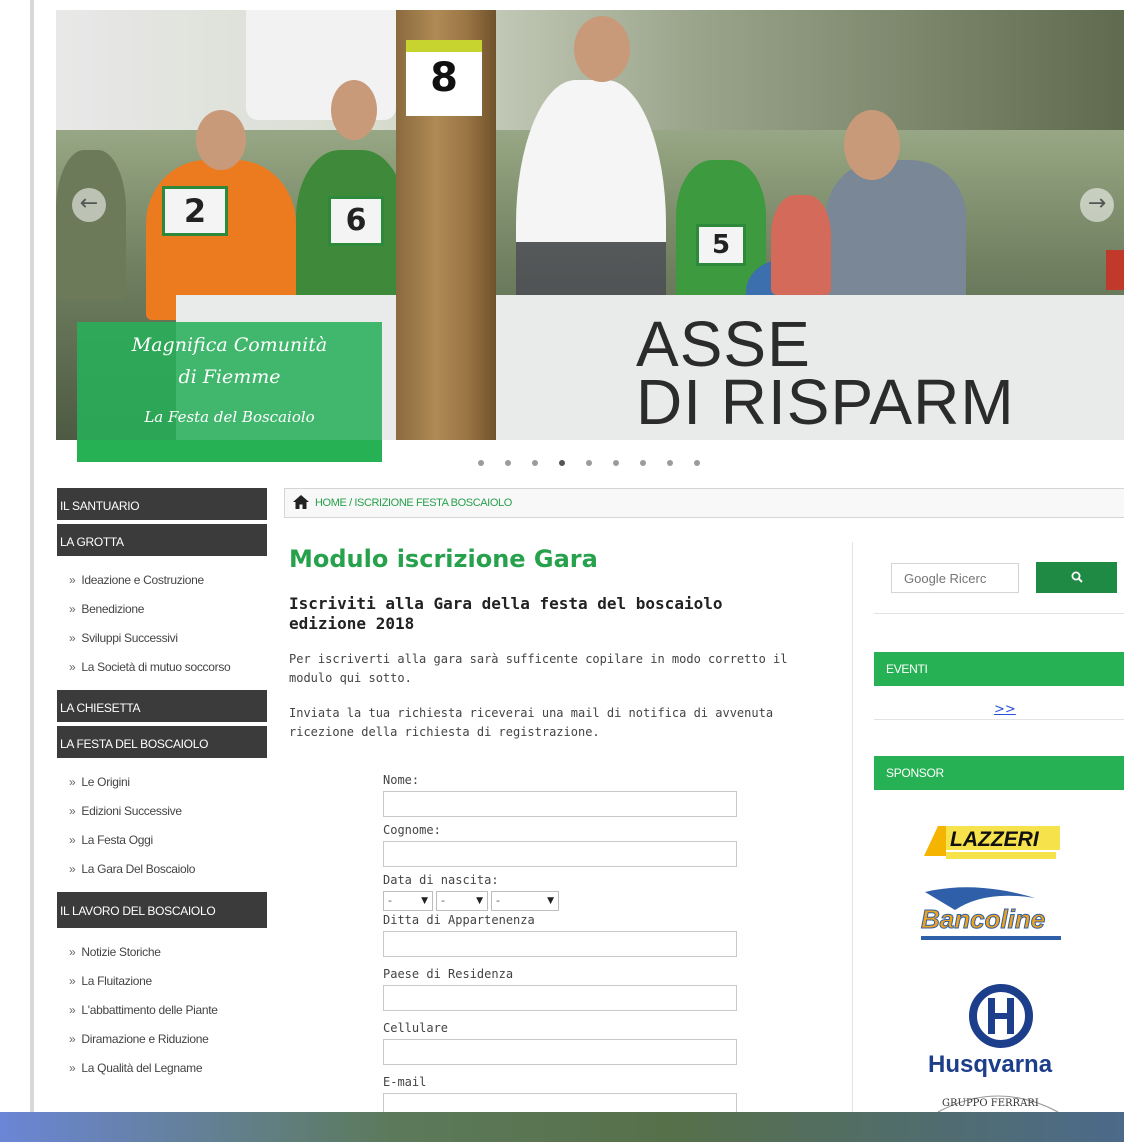  What do you see at coordinates (561, 901) in the screenshot?
I see `dob-selects: - ▼ - ▼ - ▼` at bounding box center [561, 901].